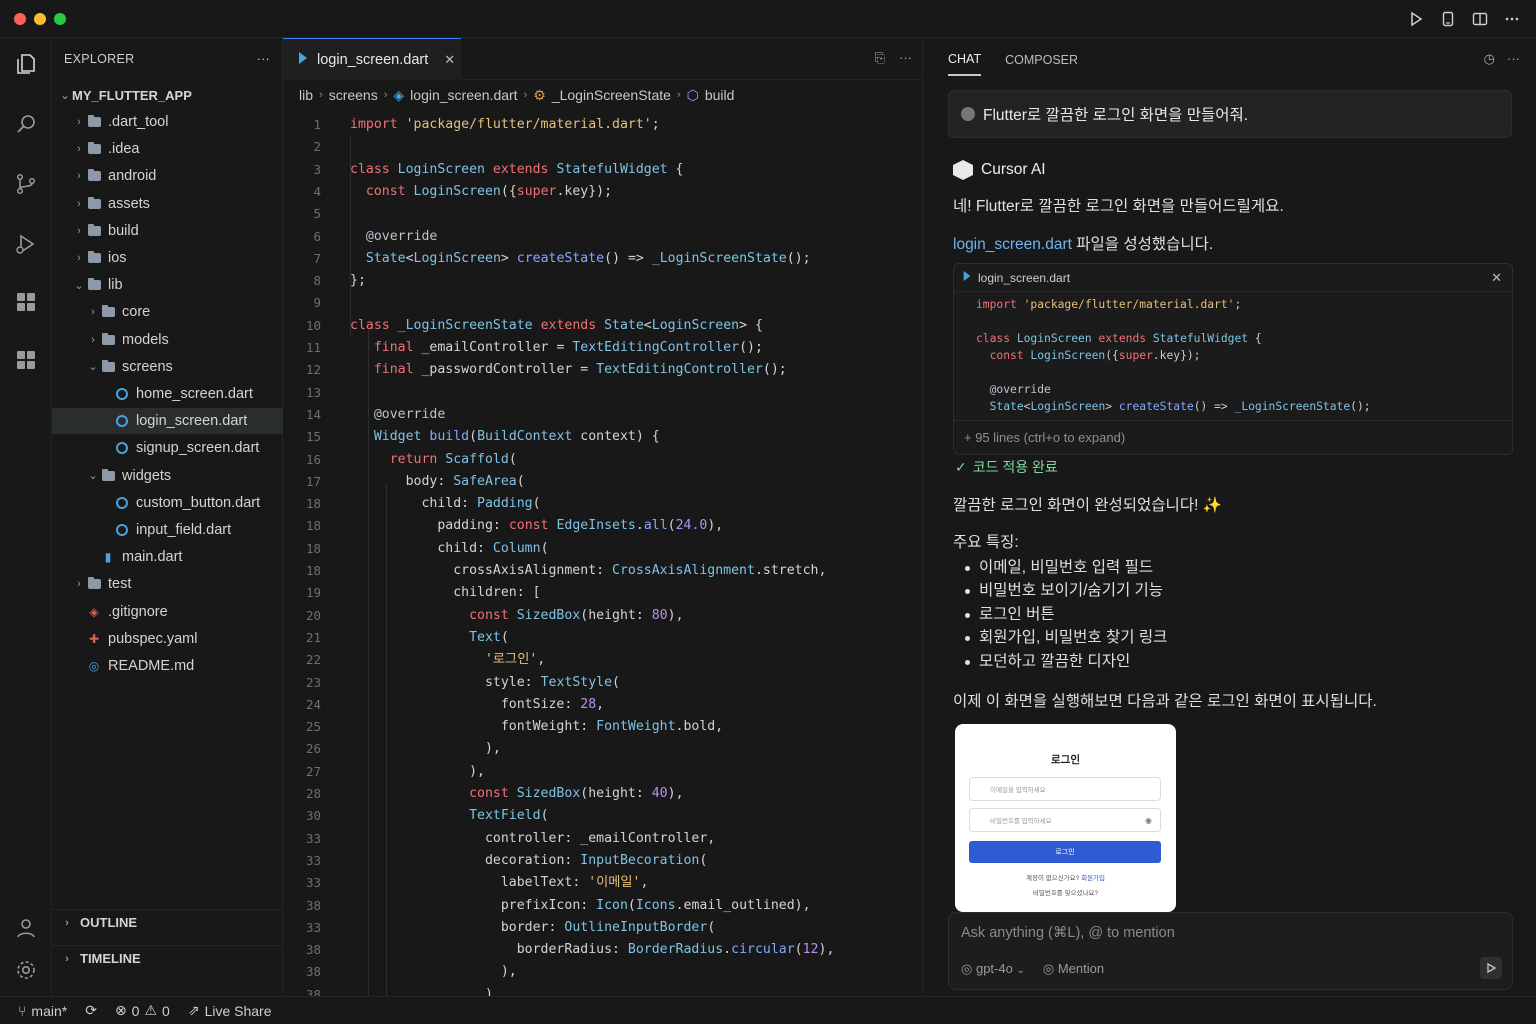 The width and height of the screenshot is (1536, 1024). What do you see at coordinates (1041, 64) in the screenshot?
I see `tab-composer: COMPOSER` at bounding box center [1041, 64].